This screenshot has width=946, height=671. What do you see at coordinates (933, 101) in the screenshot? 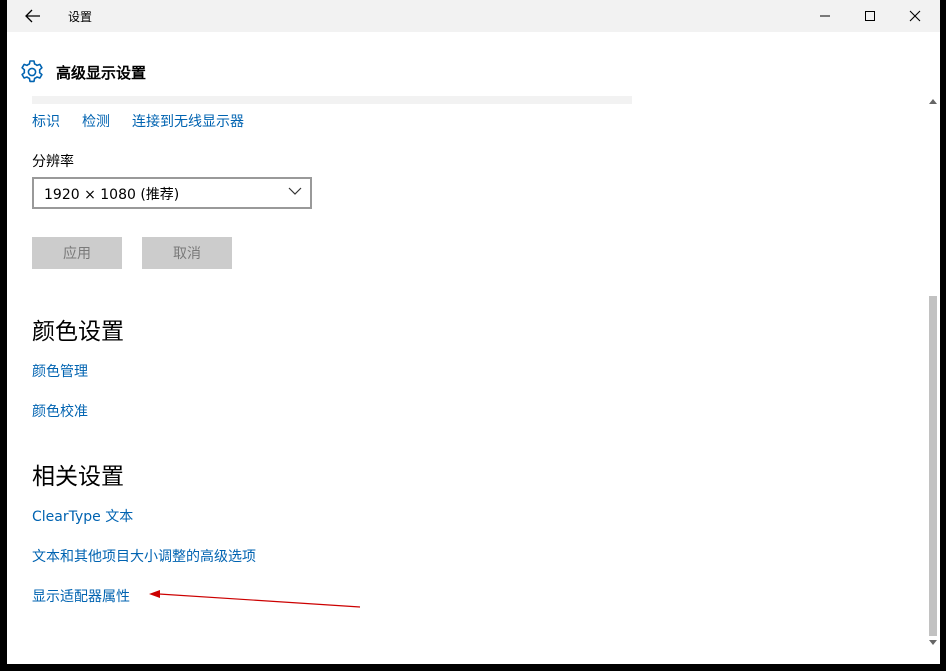
I see `scroll-up-icon` at bounding box center [933, 101].